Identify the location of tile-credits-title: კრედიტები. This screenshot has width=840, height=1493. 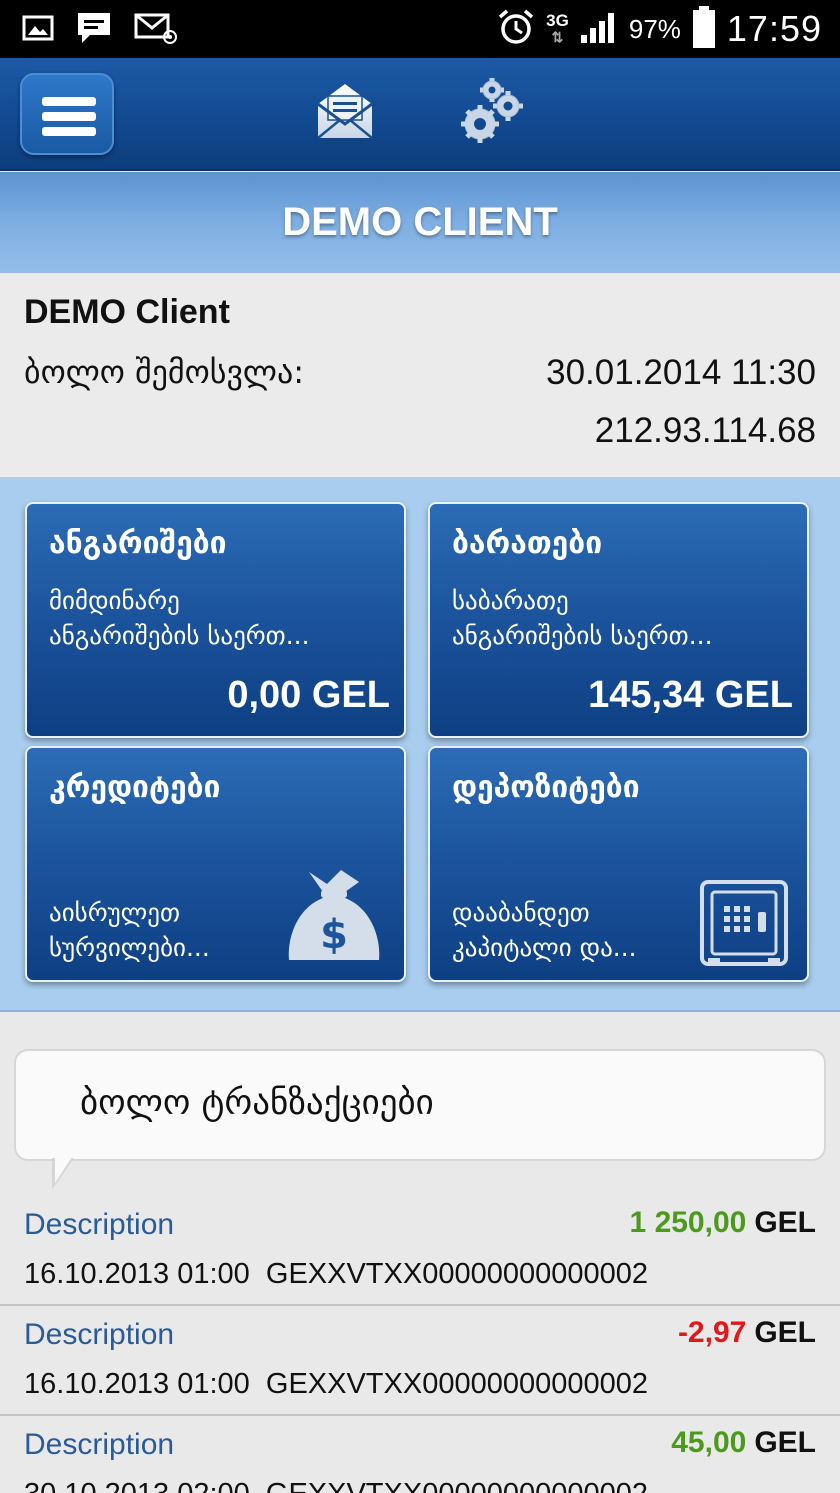
(135, 787).